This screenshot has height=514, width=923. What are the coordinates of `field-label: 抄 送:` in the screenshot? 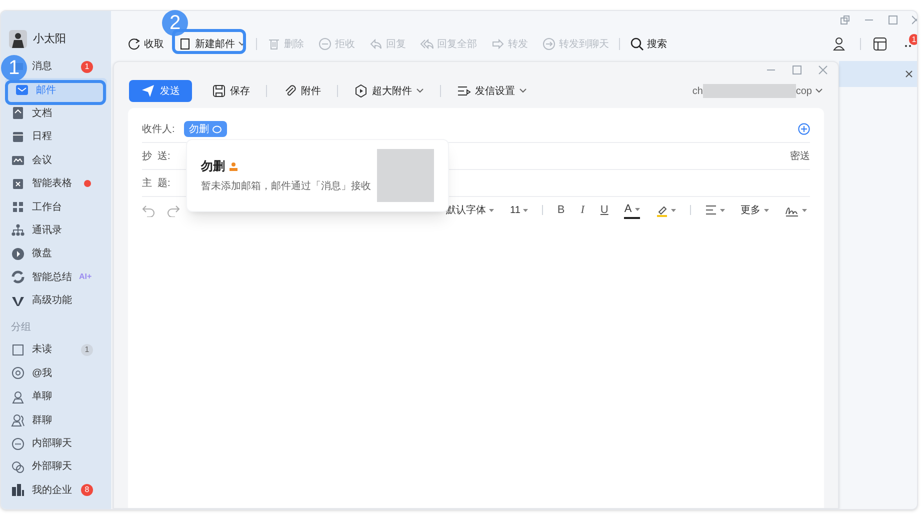 It's located at (157, 157).